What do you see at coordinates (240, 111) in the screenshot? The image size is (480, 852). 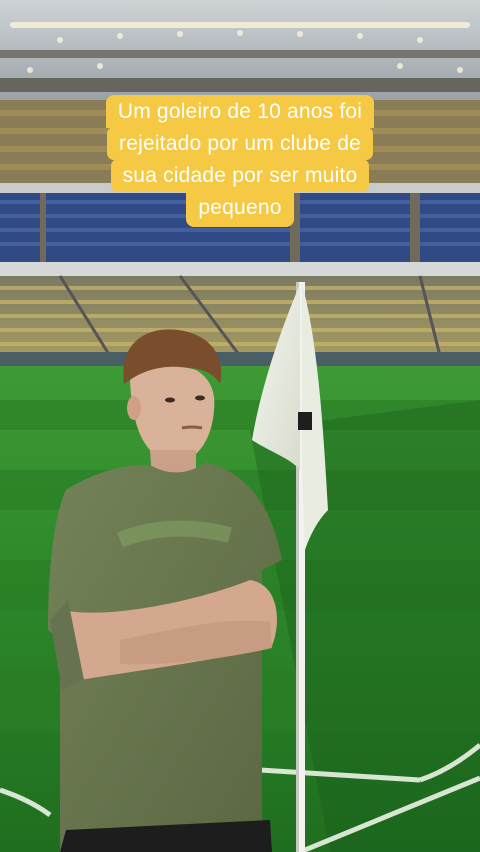 I see `caption-line-1: Um goleiro de 10 anos foi` at bounding box center [240, 111].